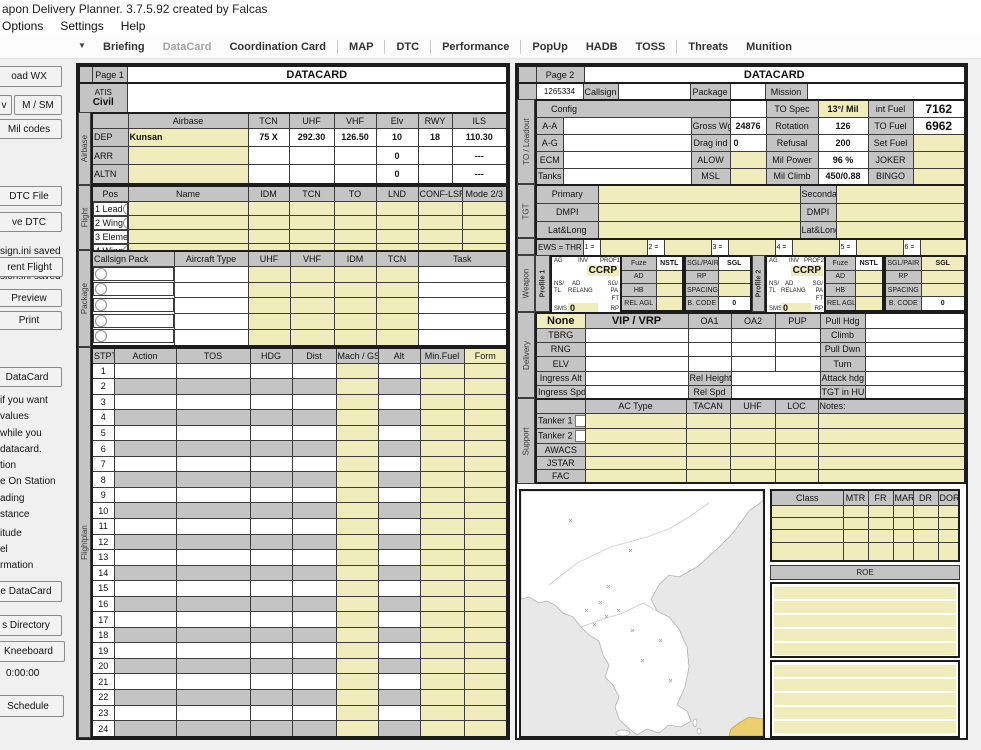  Describe the element at coordinates (748, 142) in the screenshot. I see `drag-ind-value: 0` at that location.